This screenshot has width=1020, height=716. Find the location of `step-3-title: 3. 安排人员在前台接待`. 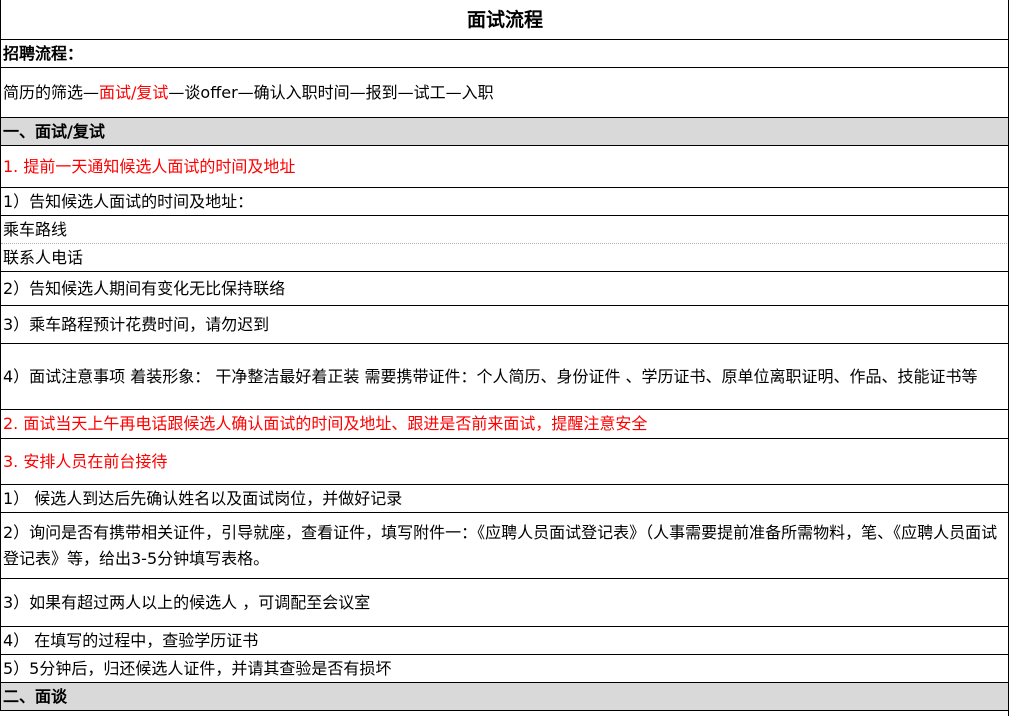

step-3-title: 3. 安排人员在前台接待 is located at coordinates (505, 462).